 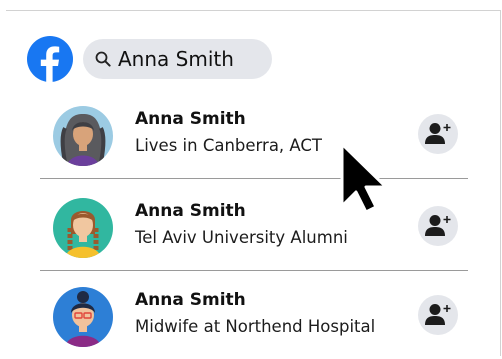 I want to click on mouse-pointer-icon, so click(x=364, y=178).